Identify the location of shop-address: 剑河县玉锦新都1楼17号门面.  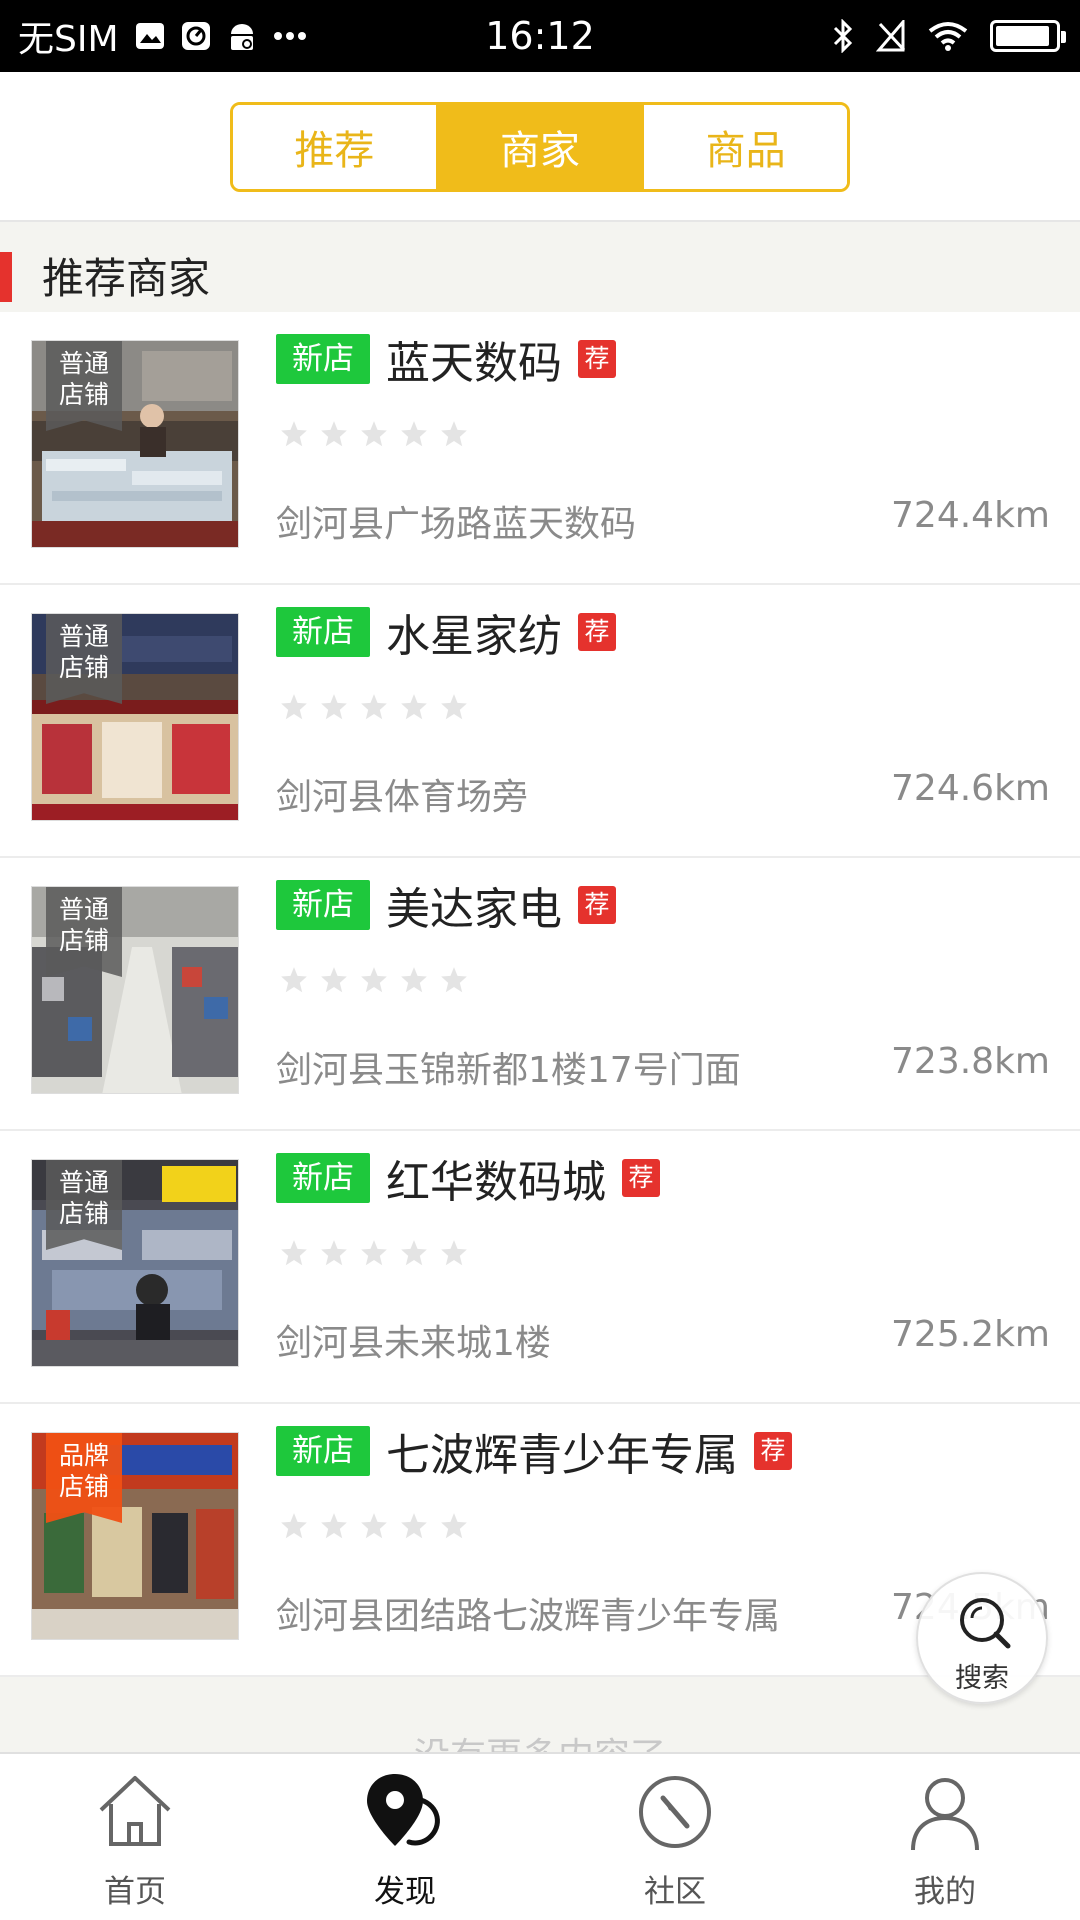
(508, 1070).